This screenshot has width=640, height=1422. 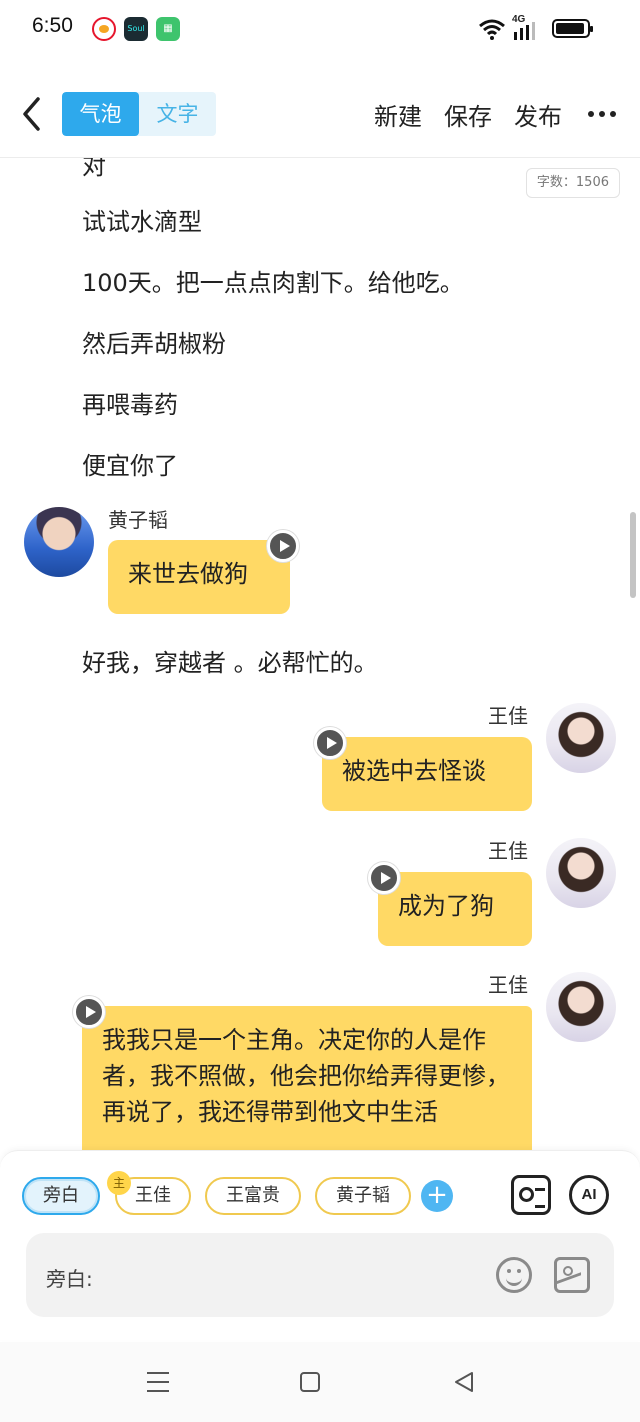 What do you see at coordinates (104, 29) in the screenshot?
I see `weibo-app-icon` at bounding box center [104, 29].